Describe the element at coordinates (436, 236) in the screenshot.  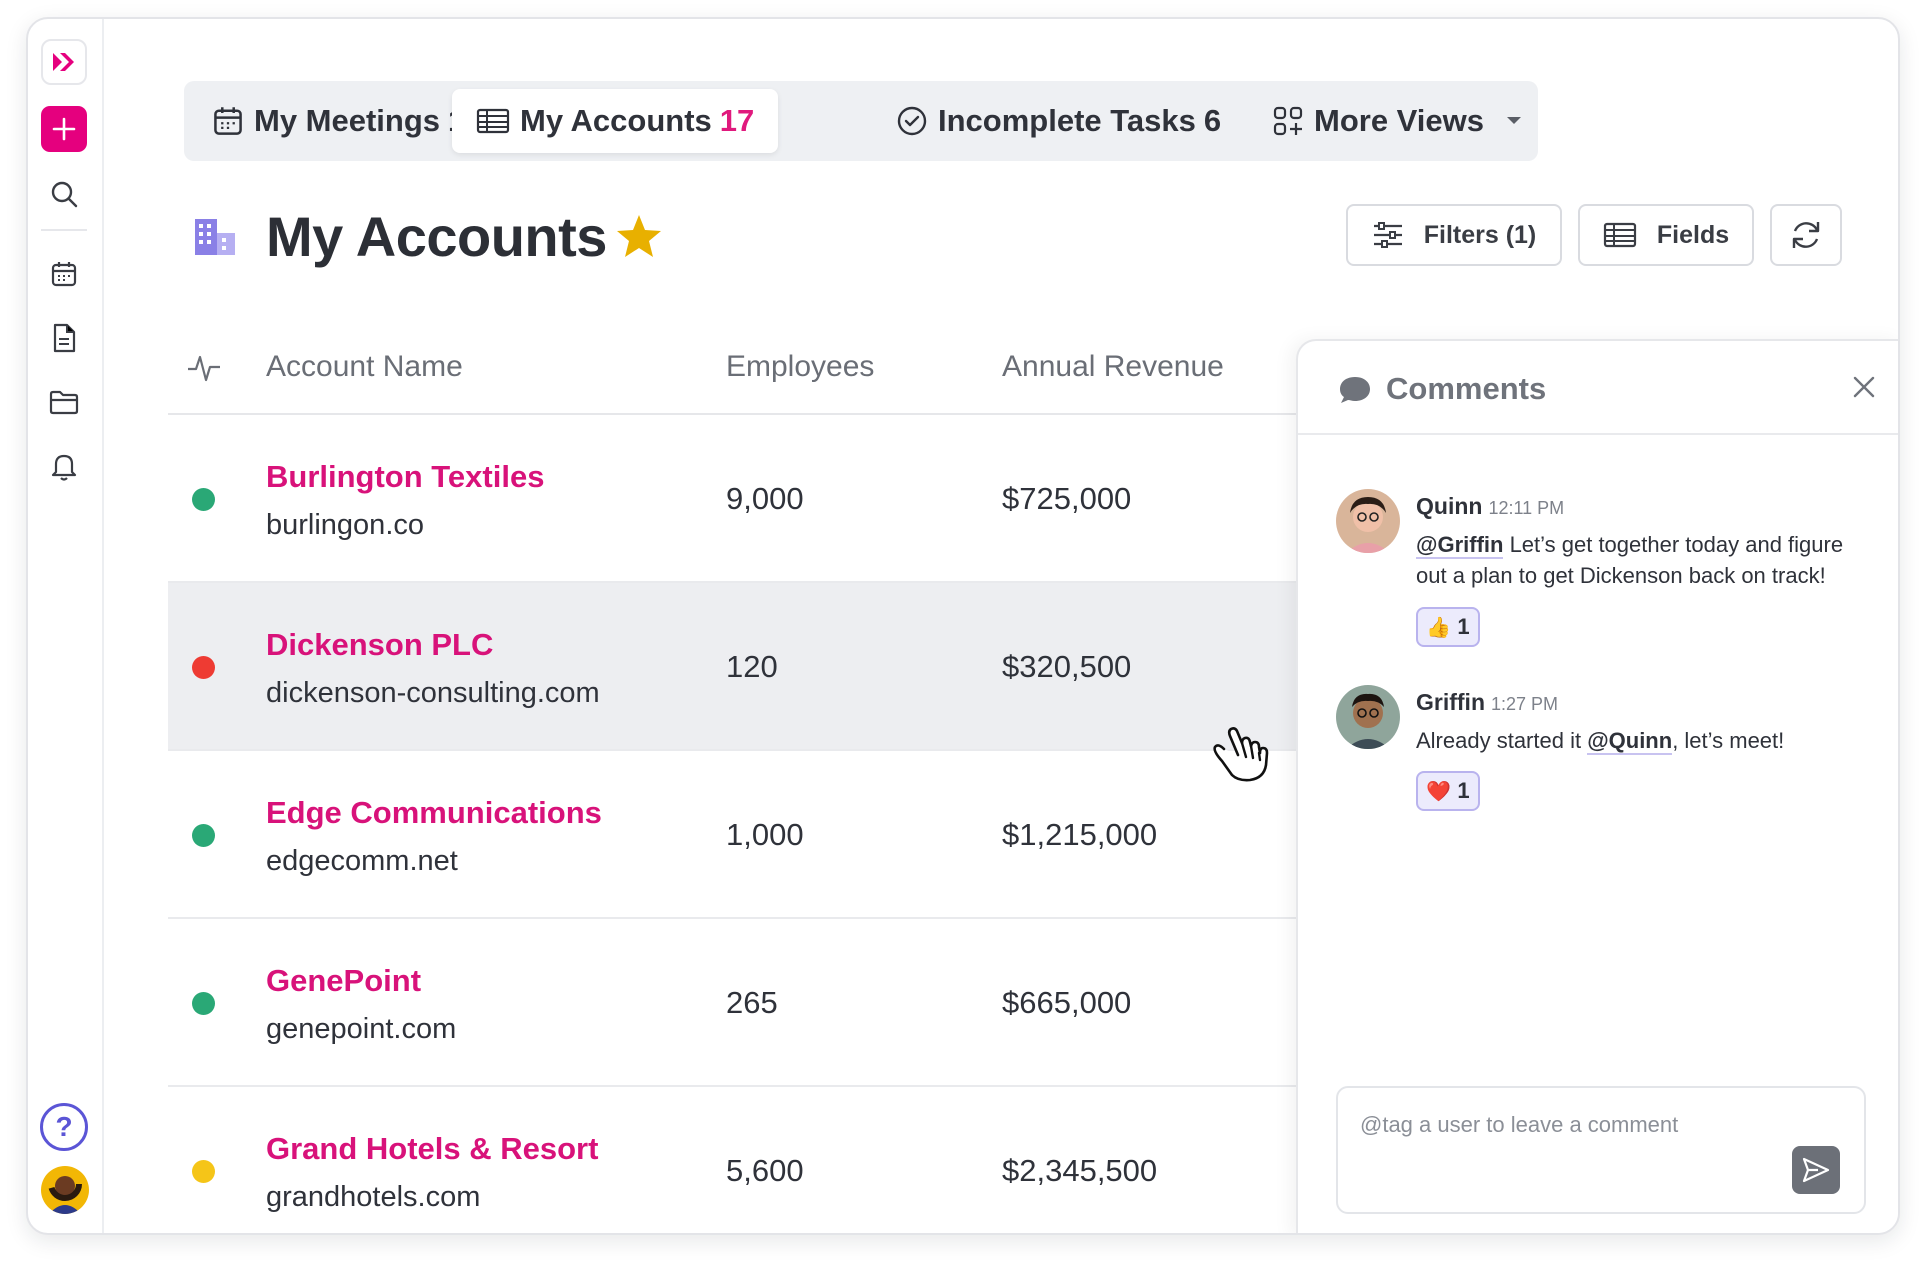
I see `page-title: My Accounts` at that location.